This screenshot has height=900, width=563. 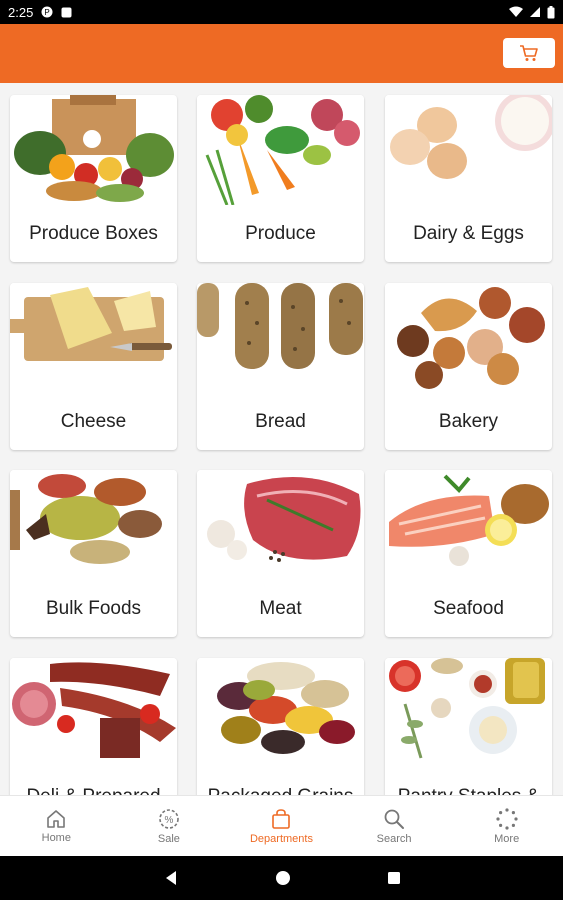 I want to click on produce-box-image, so click(x=94, y=148).